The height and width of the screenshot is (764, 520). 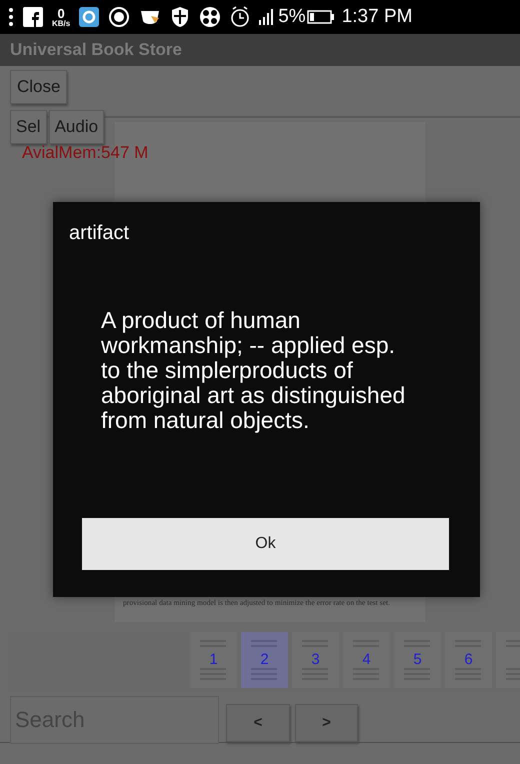 I want to click on page-thumbnail: 1, so click(x=213, y=660).